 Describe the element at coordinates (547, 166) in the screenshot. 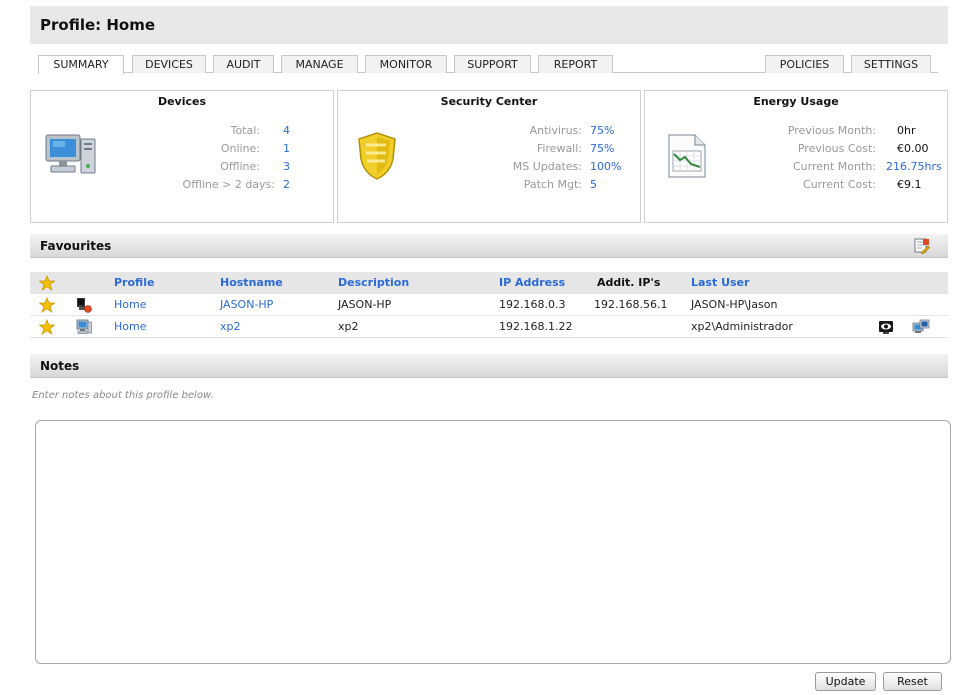

I see `msupdates-label: MS Updates:` at that location.